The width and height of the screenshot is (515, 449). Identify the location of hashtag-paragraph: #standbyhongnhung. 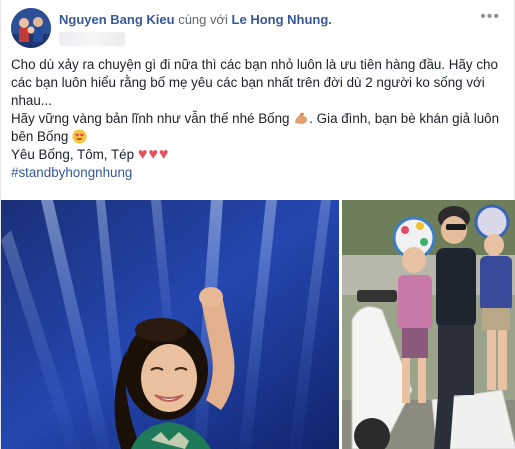
(258, 173).